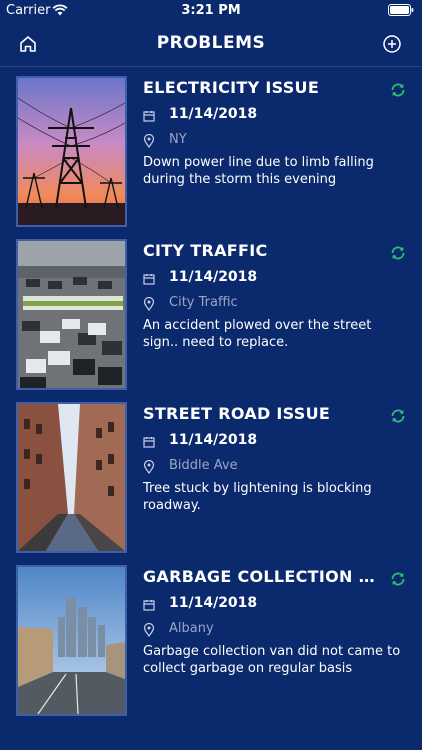 The height and width of the screenshot is (750, 422). What do you see at coordinates (191, 628) in the screenshot?
I see `problem-location: Albany` at bounding box center [191, 628].